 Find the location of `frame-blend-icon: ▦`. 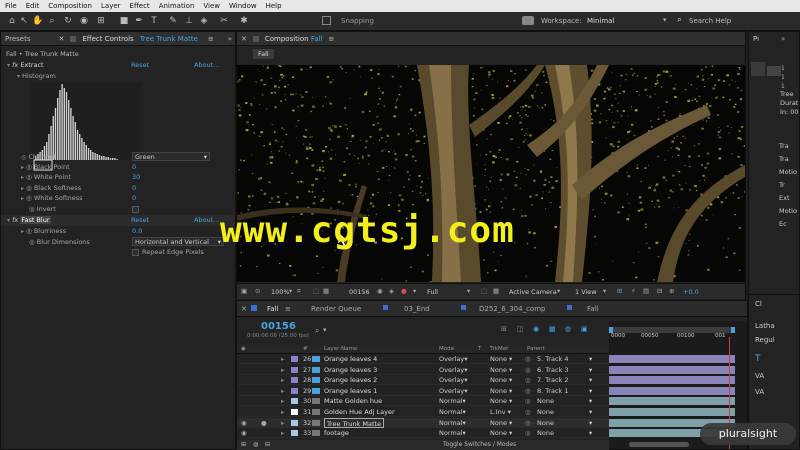

frame-blend-icon: ▦ is located at coordinates (552, 329).